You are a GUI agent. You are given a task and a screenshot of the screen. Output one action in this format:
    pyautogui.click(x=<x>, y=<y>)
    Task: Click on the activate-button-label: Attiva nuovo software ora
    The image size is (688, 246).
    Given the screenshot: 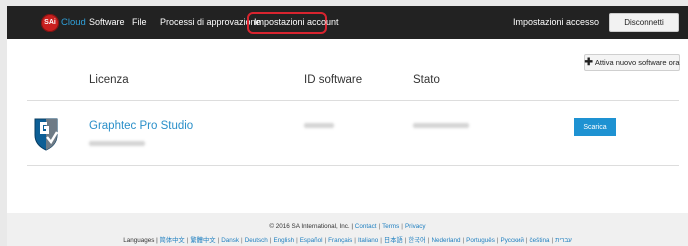 What is the action you would take?
    pyautogui.click(x=637, y=62)
    